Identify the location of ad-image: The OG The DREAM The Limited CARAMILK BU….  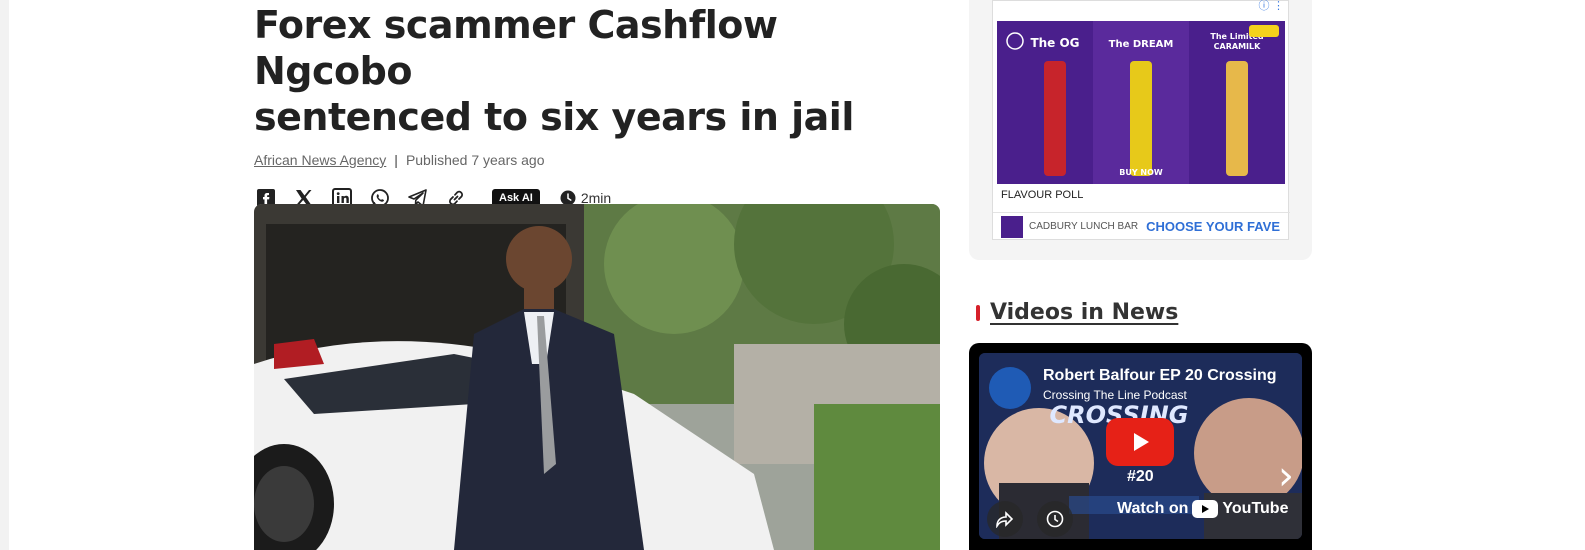
(1141, 102).